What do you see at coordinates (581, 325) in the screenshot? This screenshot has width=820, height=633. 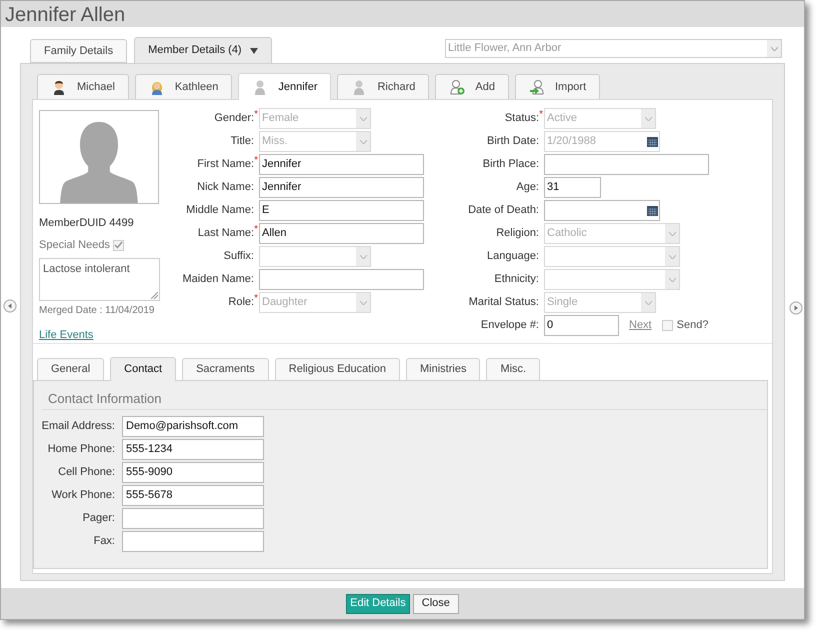 I see `input-field: 0` at bounding box center [581, 325].